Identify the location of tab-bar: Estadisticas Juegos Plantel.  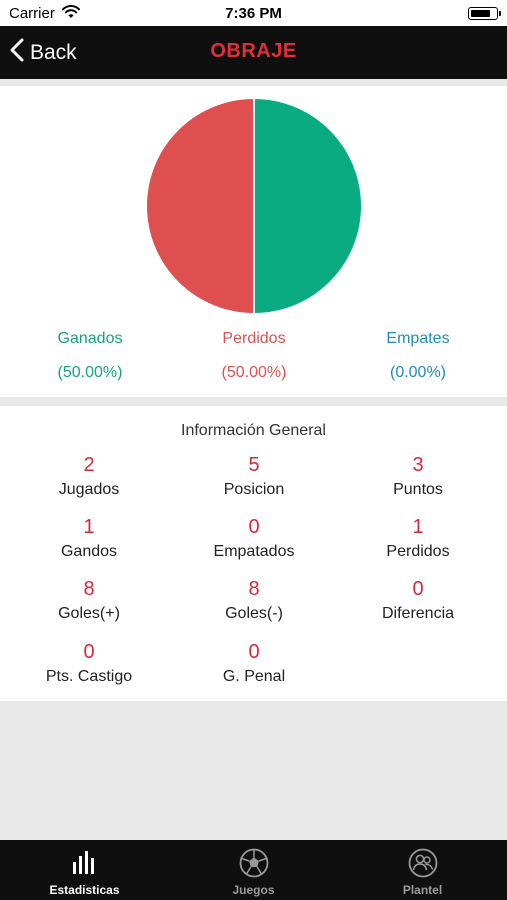
(253, 870).